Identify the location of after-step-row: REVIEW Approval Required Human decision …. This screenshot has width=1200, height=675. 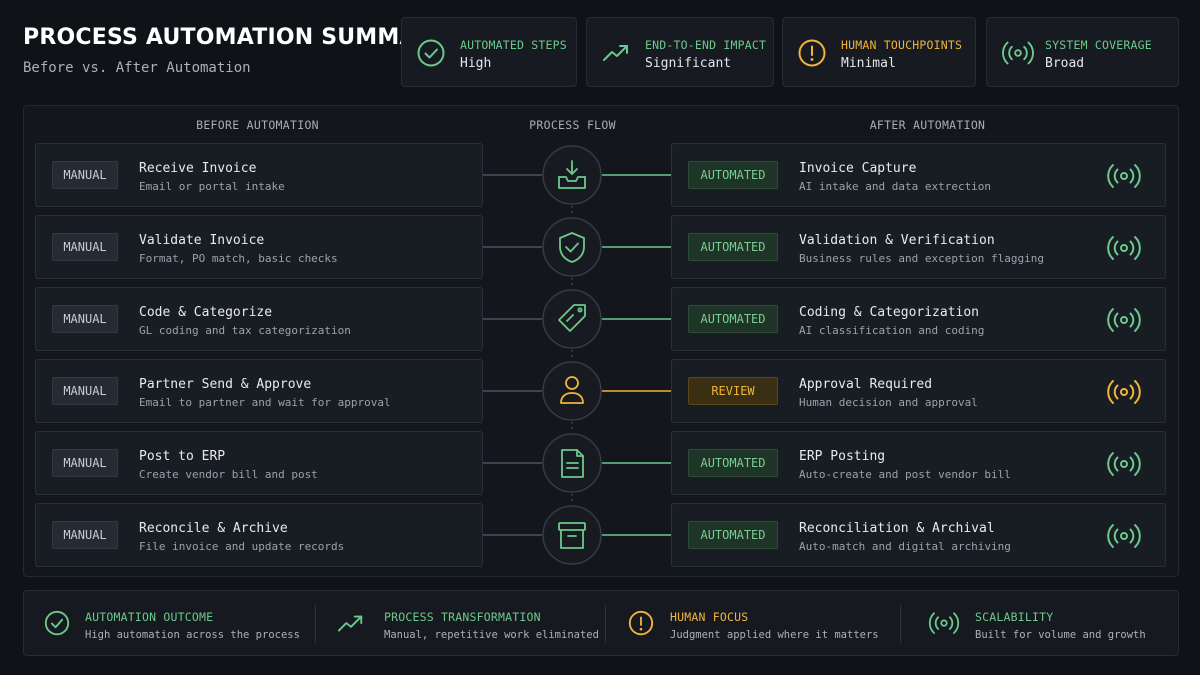
(918, 391).